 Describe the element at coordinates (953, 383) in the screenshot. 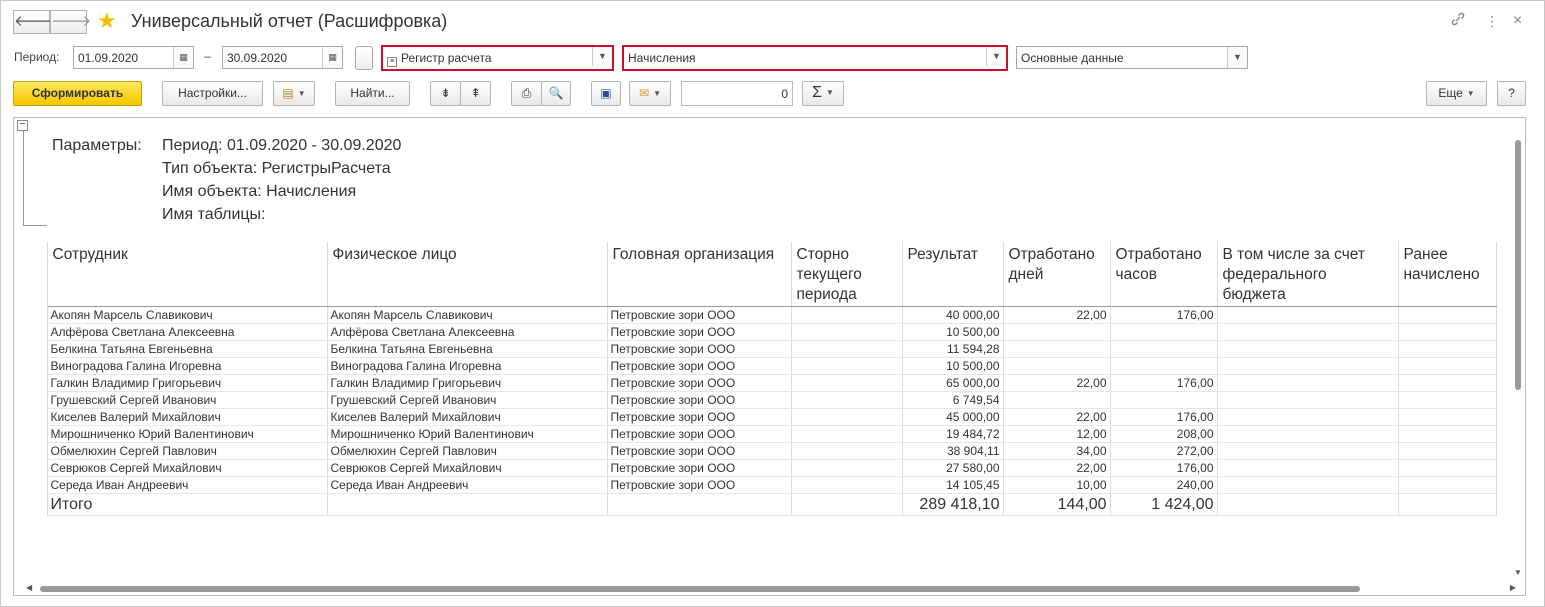

I see `table-cell: 65 000,00` at that location.